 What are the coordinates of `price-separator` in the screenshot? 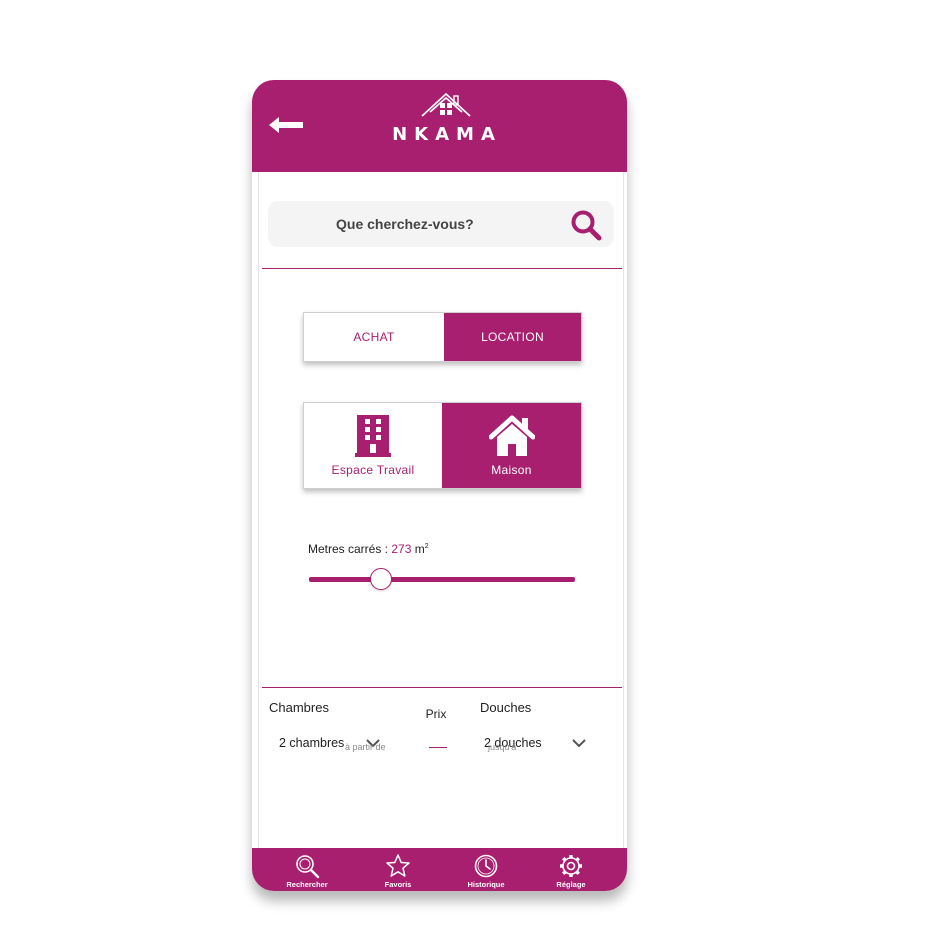 It's located at (438, 747).